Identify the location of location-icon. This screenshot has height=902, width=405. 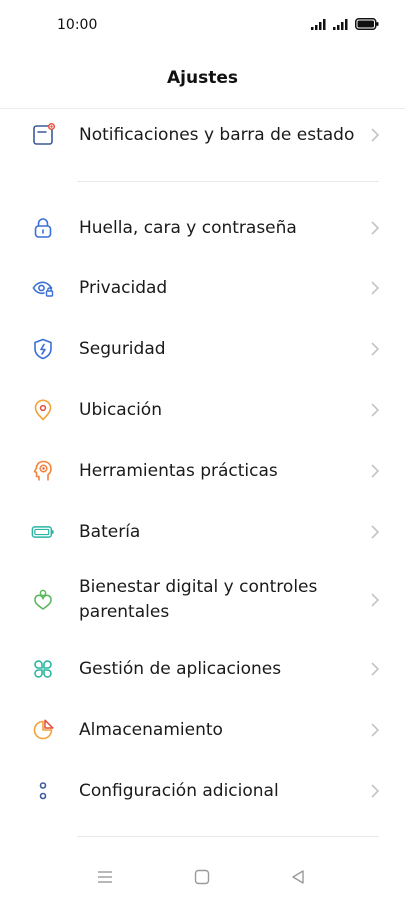
(43, 410).